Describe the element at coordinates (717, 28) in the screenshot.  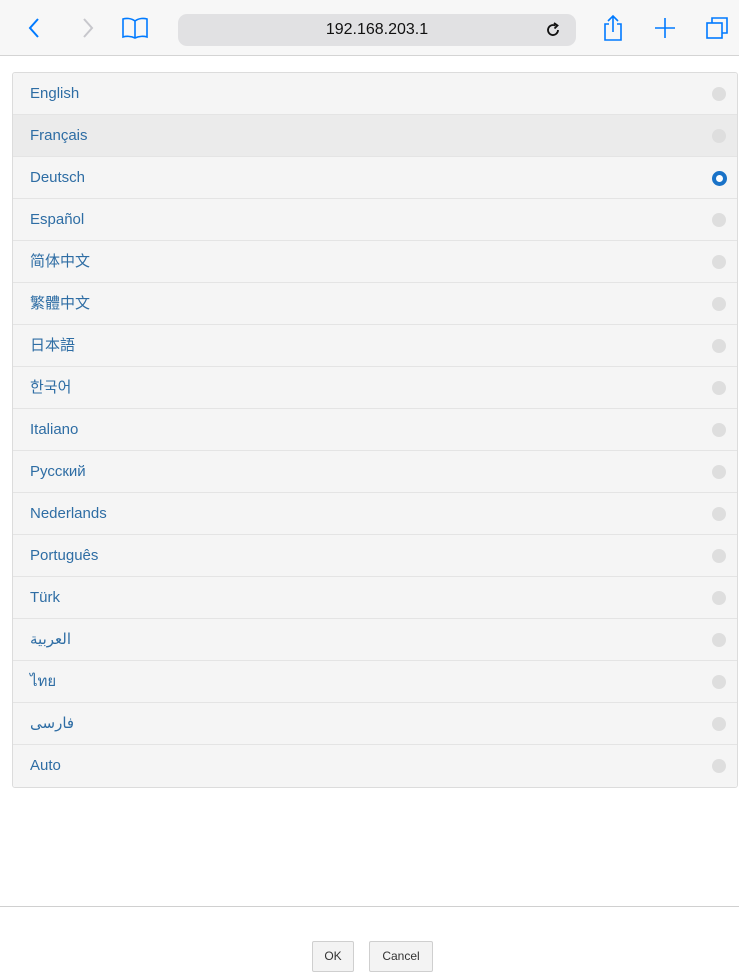
I see `tabs-icon` at that location.